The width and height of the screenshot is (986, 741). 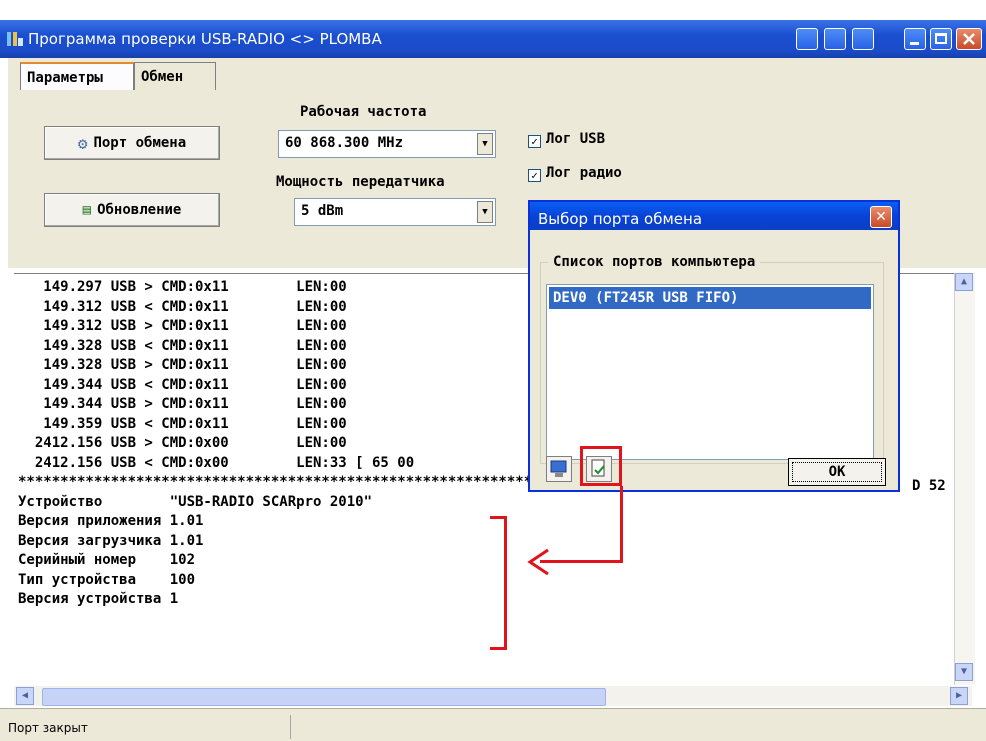 What do you see at coordinates (835, 39) in the screenshot?
I see `layout-icon` at bounding box center [835, 39].